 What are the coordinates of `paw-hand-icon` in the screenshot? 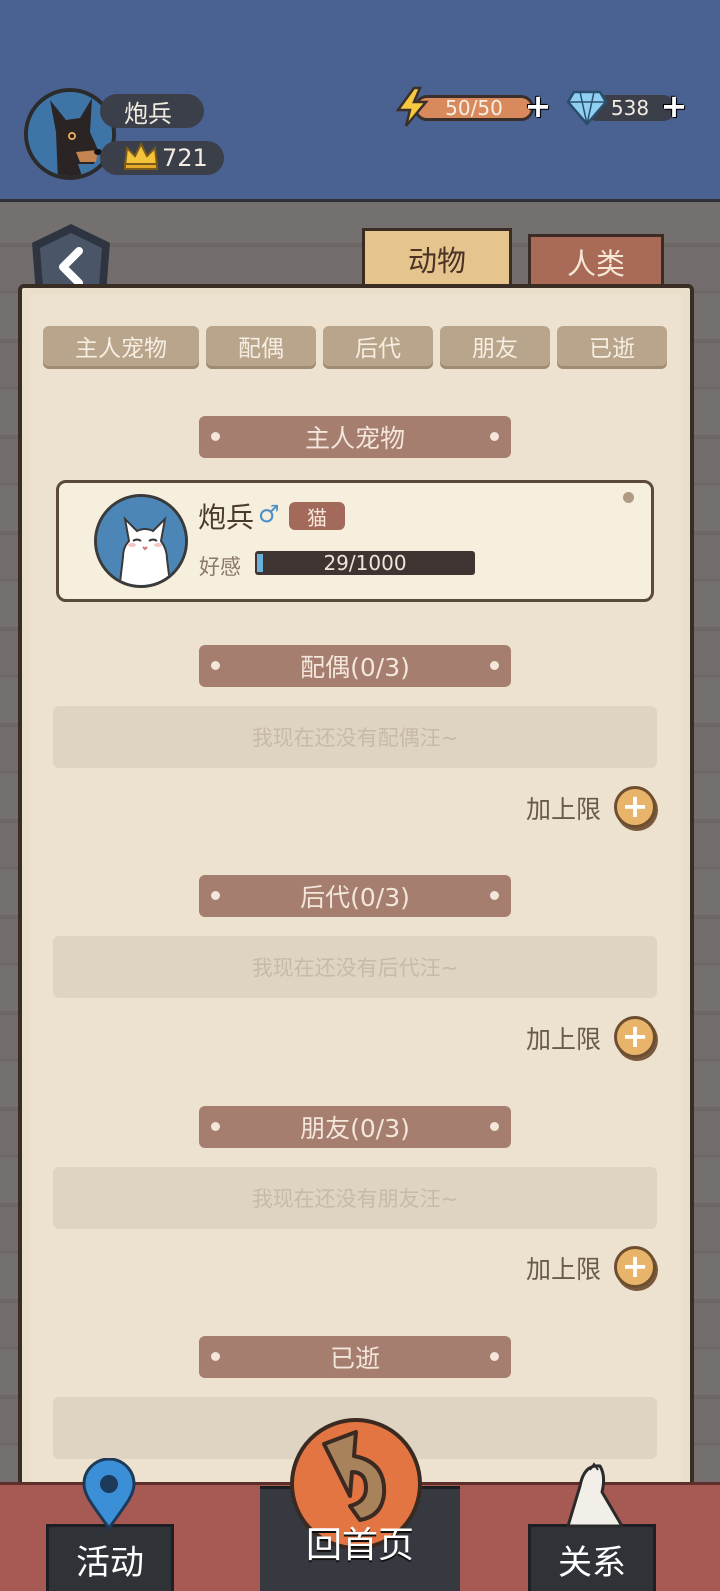 It's located at (595, 1495).